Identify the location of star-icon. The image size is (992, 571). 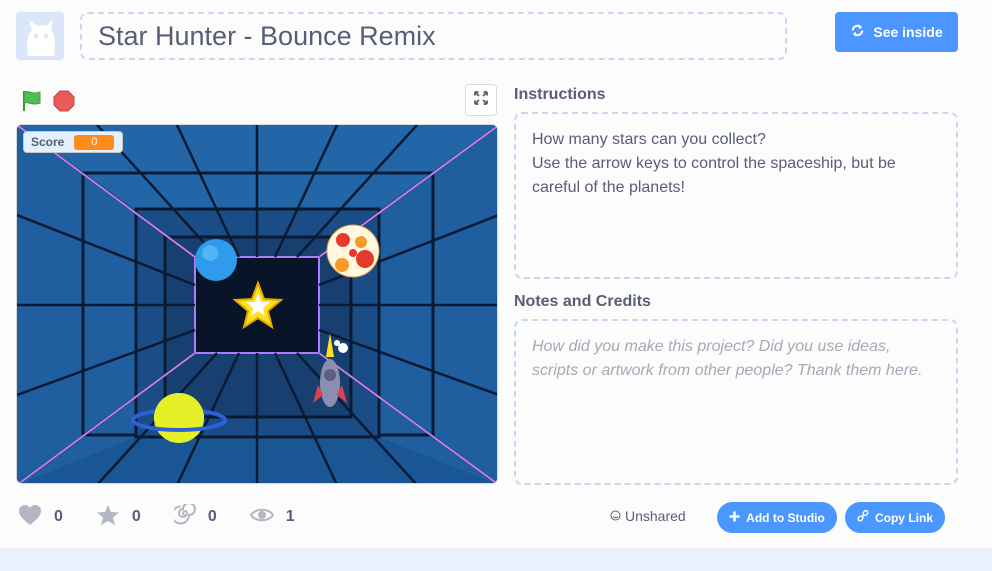
(108, 517).